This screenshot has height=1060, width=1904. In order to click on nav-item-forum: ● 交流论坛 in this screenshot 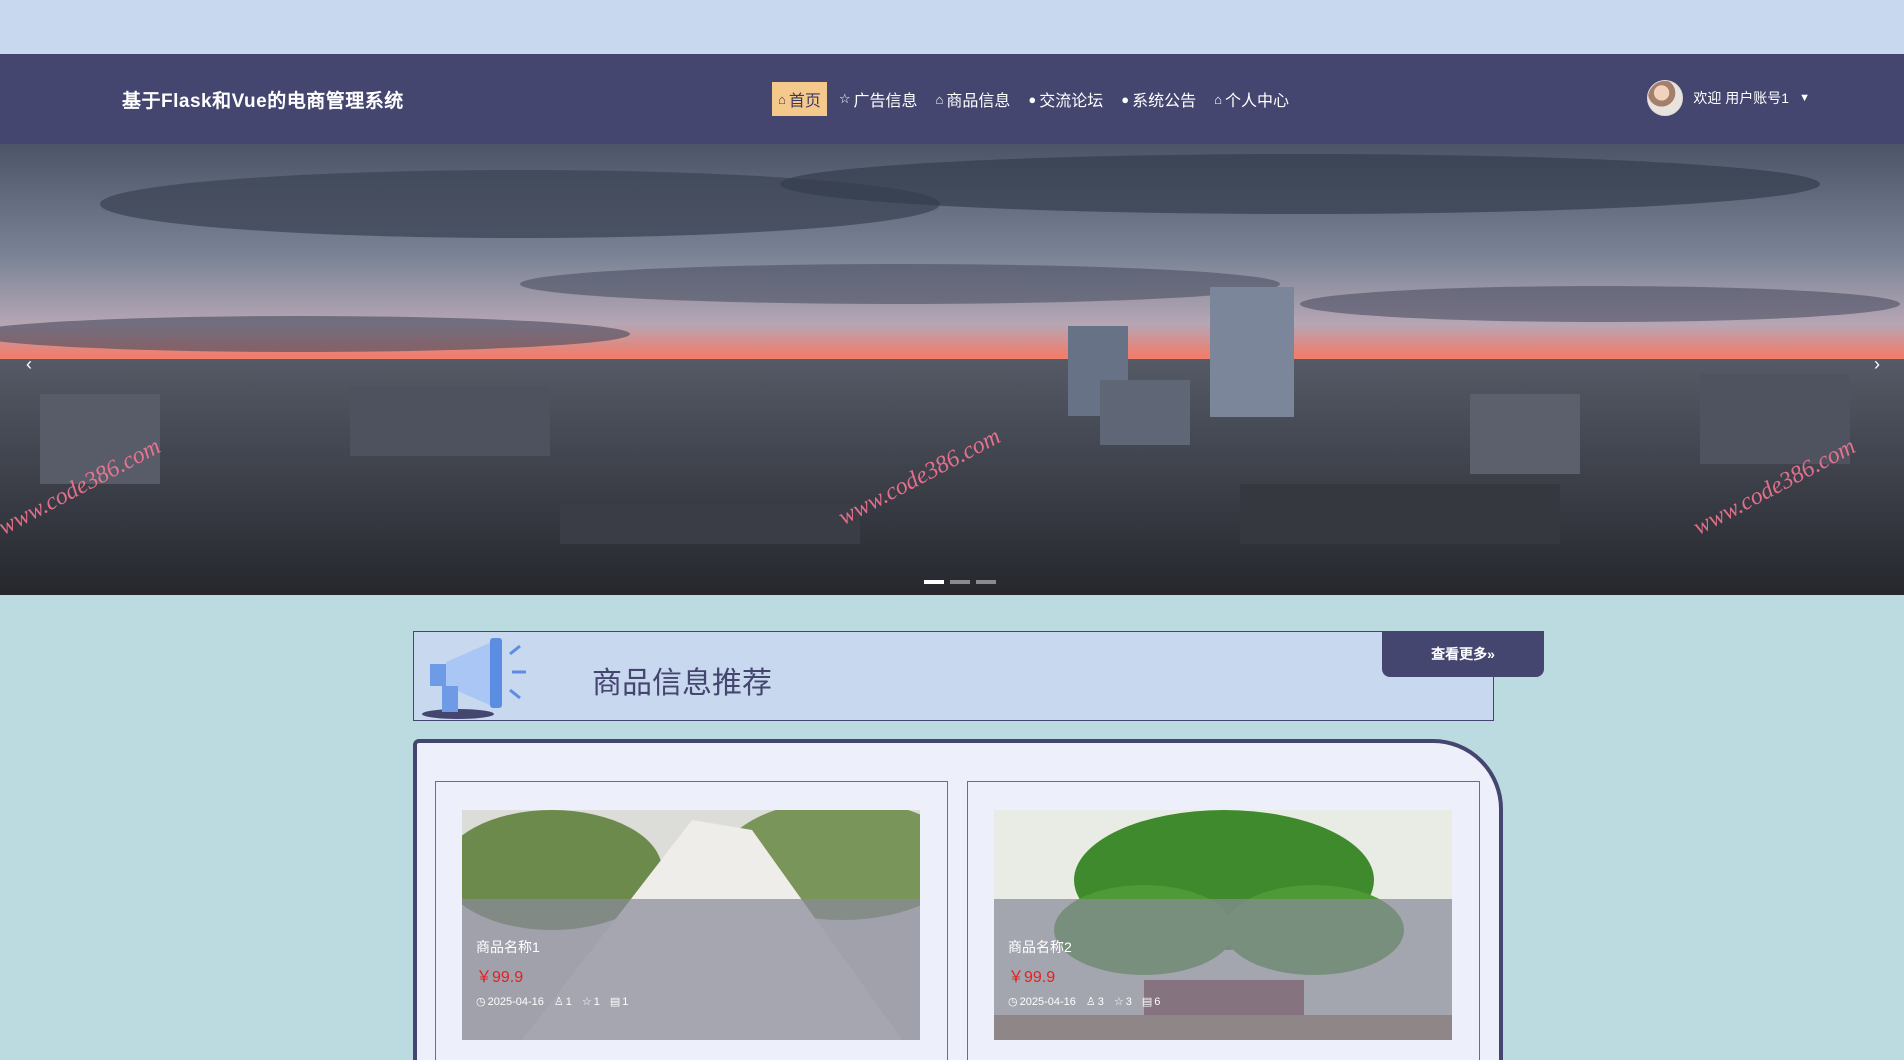, I will do `click(1065, 99)`.